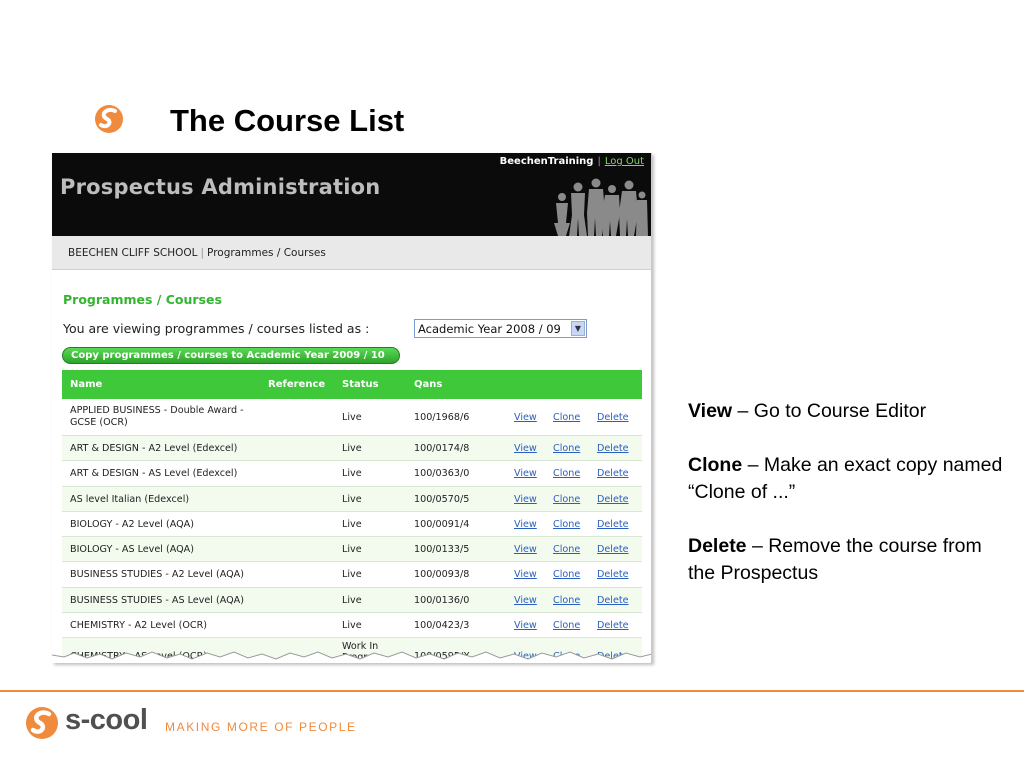  I want to click on academic-year-value: Academic Year 2008 / 09, so click(489, 329).